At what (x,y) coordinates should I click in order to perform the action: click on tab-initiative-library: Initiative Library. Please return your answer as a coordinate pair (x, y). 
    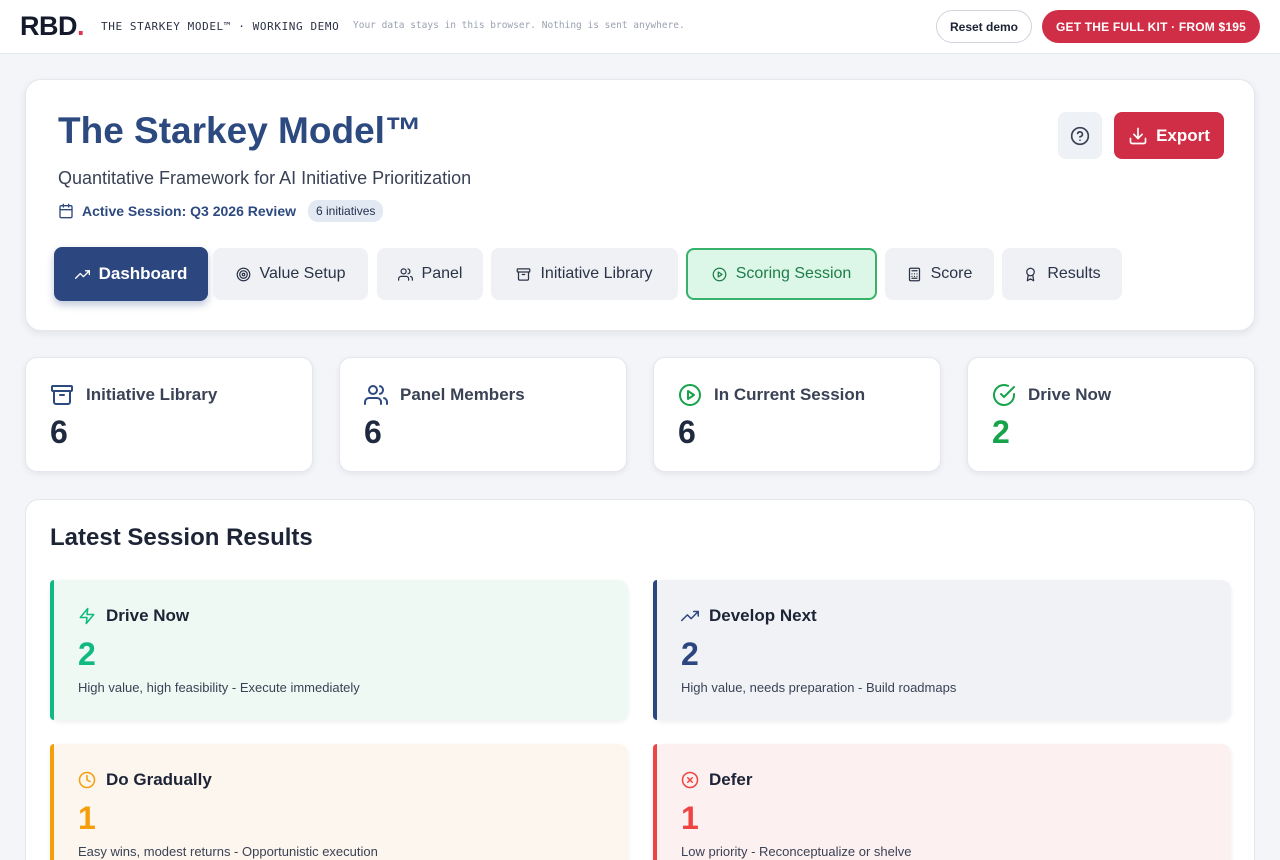
    Looking at the image, I should click on (584, 274).